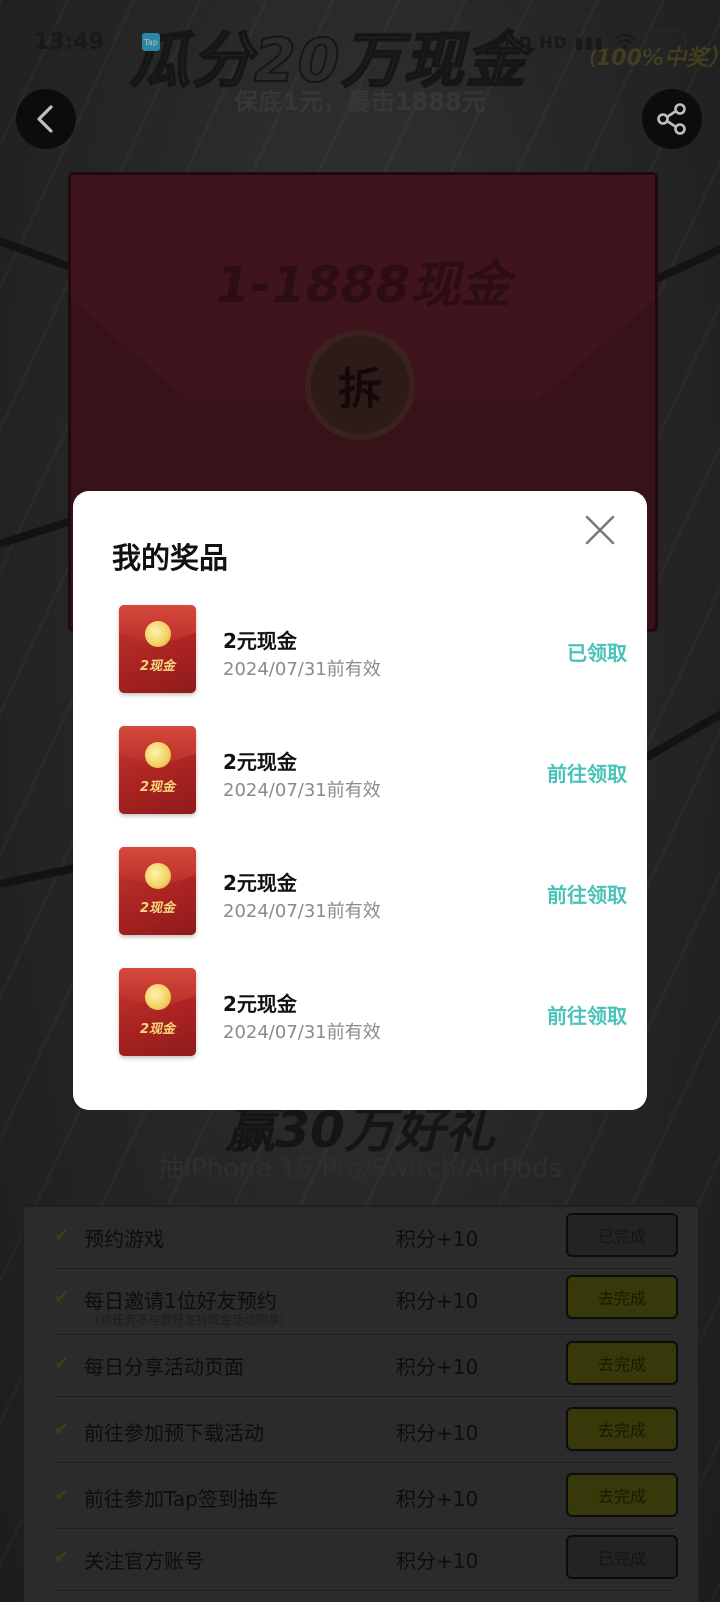  I want to click on close-button, so click(600, 530).